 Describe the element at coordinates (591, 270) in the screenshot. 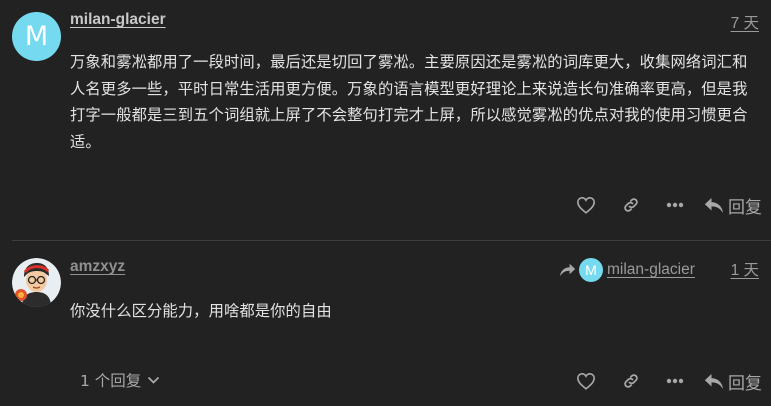

I see `reply-to-avatar: M` at that location.